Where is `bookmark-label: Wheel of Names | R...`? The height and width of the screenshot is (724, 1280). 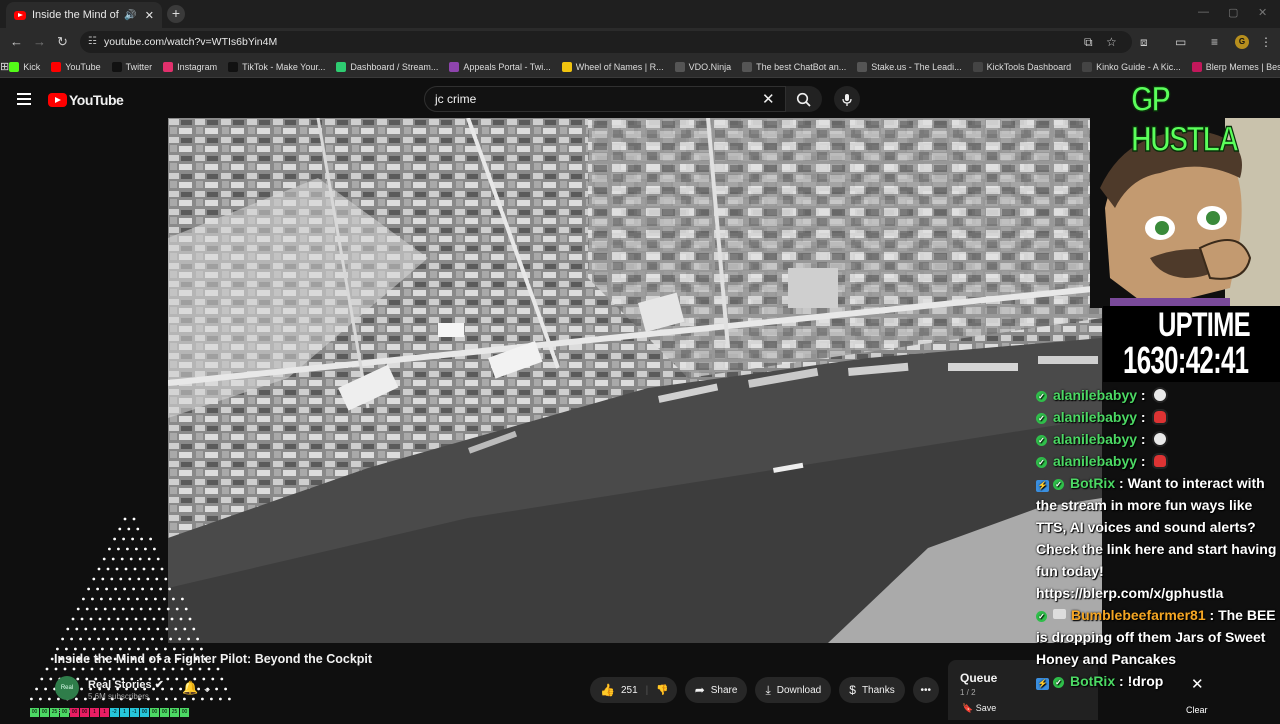 bookmark-label: Wheel of Names | R... is located at coordinates (619, 66).